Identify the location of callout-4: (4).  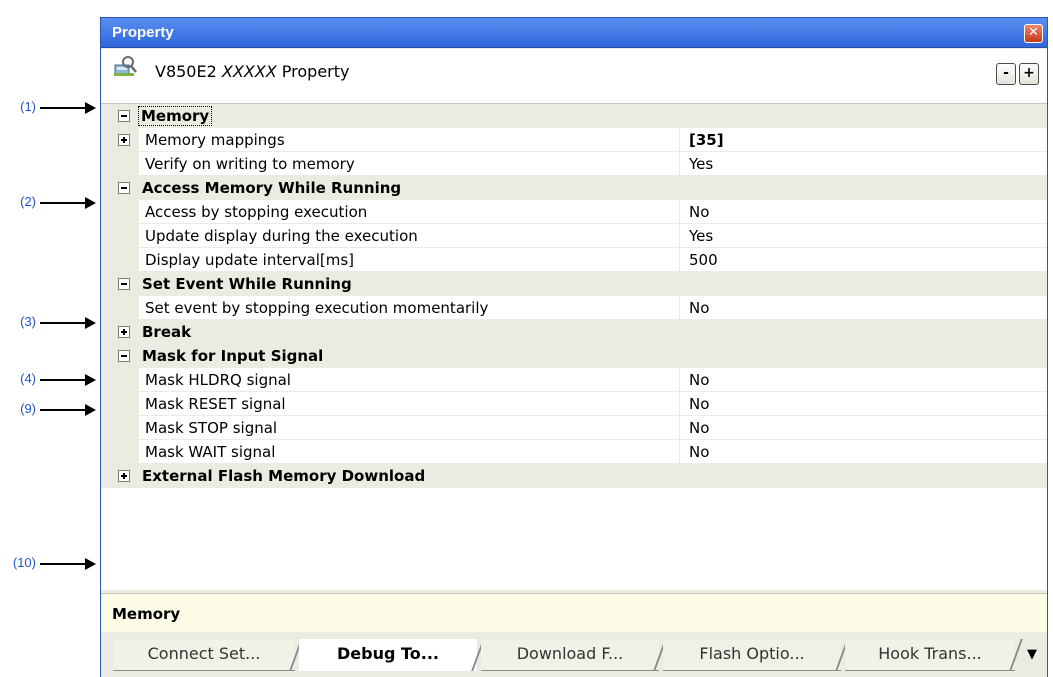
(50, 380).